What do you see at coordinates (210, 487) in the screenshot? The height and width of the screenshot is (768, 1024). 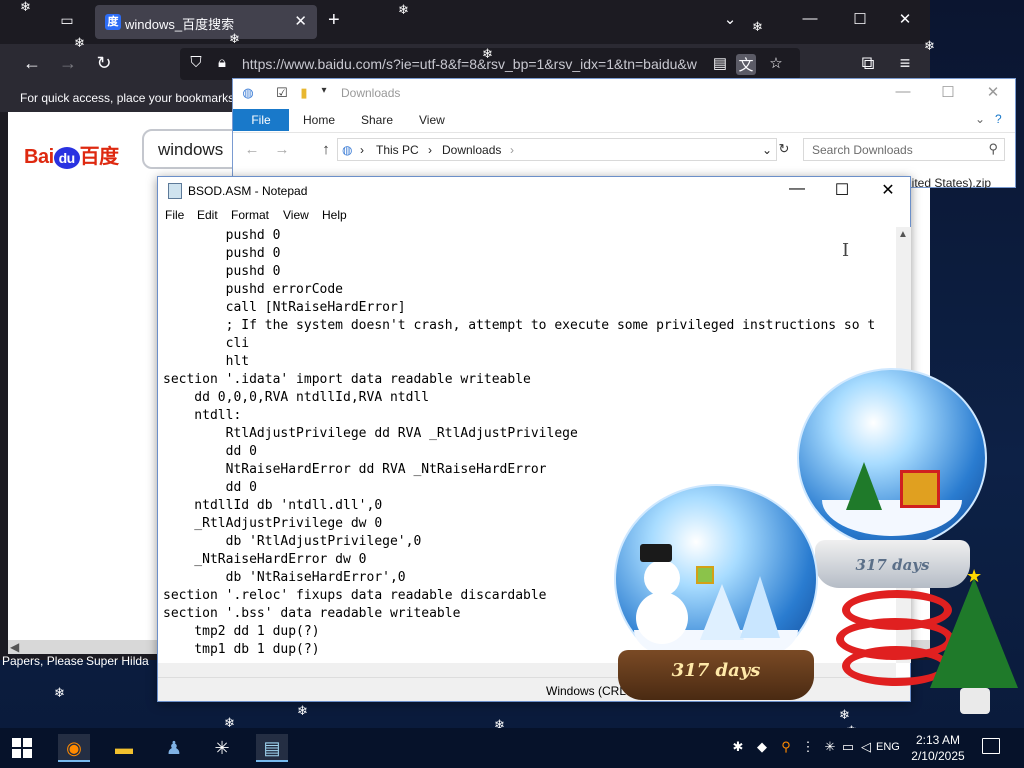 I see `code-line: dd 0` at bounding box center [210, 487].